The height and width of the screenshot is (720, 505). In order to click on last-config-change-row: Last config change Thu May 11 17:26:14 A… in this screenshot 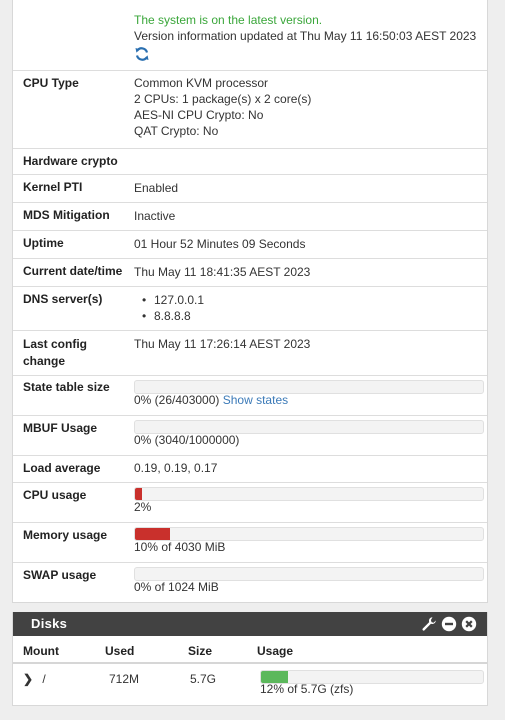, I will do `click(250, 353)`.